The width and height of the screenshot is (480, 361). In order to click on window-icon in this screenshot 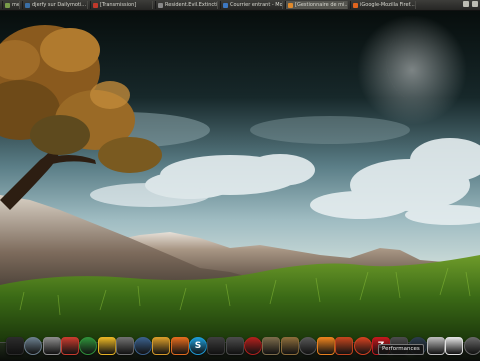, I will do `click(436, 346)`.